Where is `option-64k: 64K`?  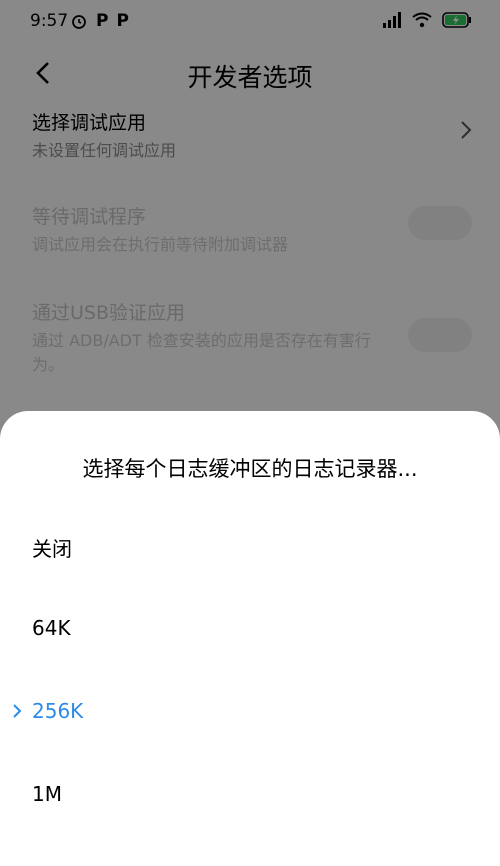 option-64k: 64K is located at coordinates (250, 628).